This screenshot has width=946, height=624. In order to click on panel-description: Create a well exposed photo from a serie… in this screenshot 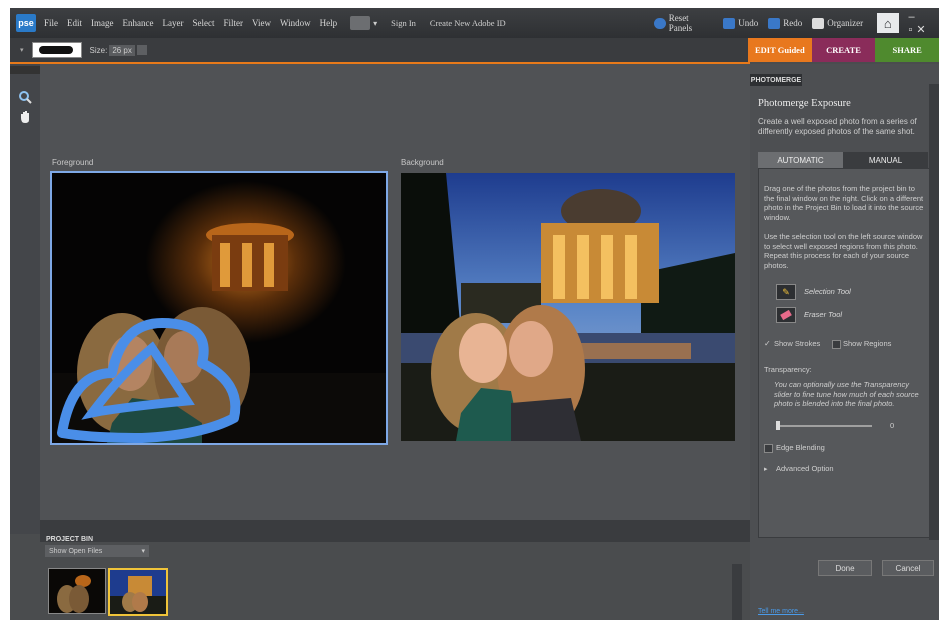, I will do `click(837, 126)`.